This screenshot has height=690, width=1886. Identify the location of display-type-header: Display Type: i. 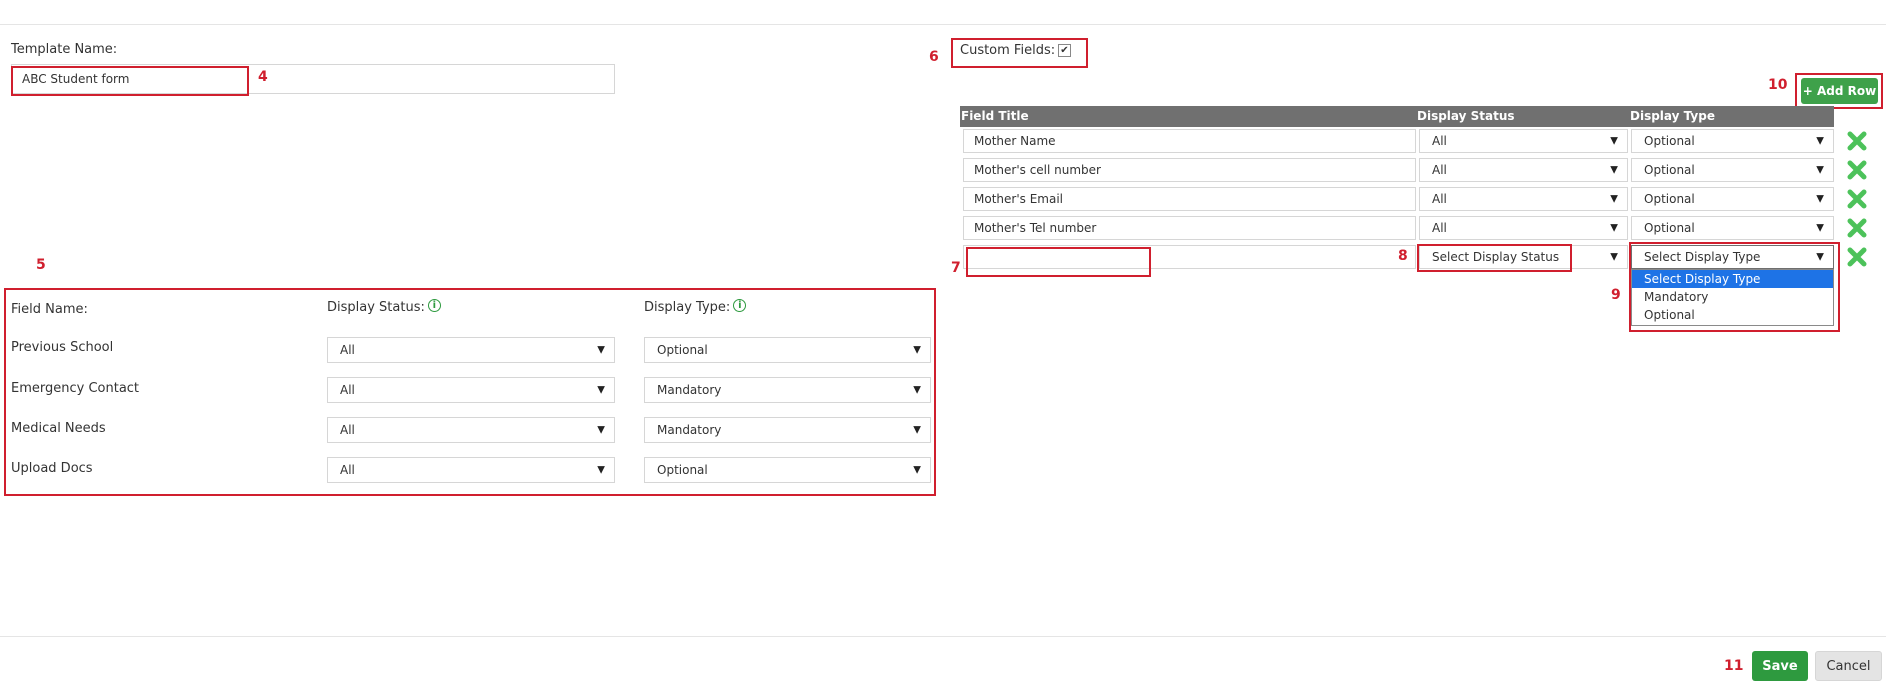
(695, 307).